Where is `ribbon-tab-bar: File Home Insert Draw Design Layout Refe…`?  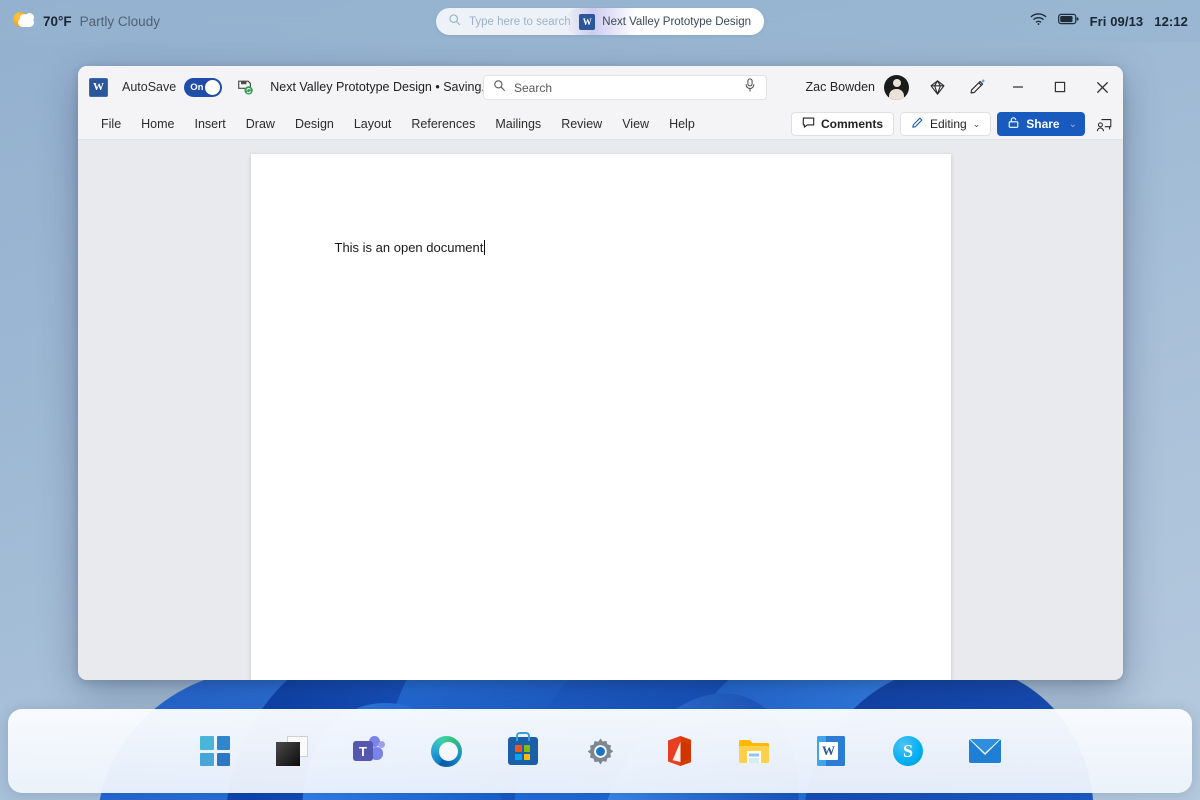
ribbon-tab-bar: File Home Insert Draw Design Layout Refe… is located at coordinates (600, 124).